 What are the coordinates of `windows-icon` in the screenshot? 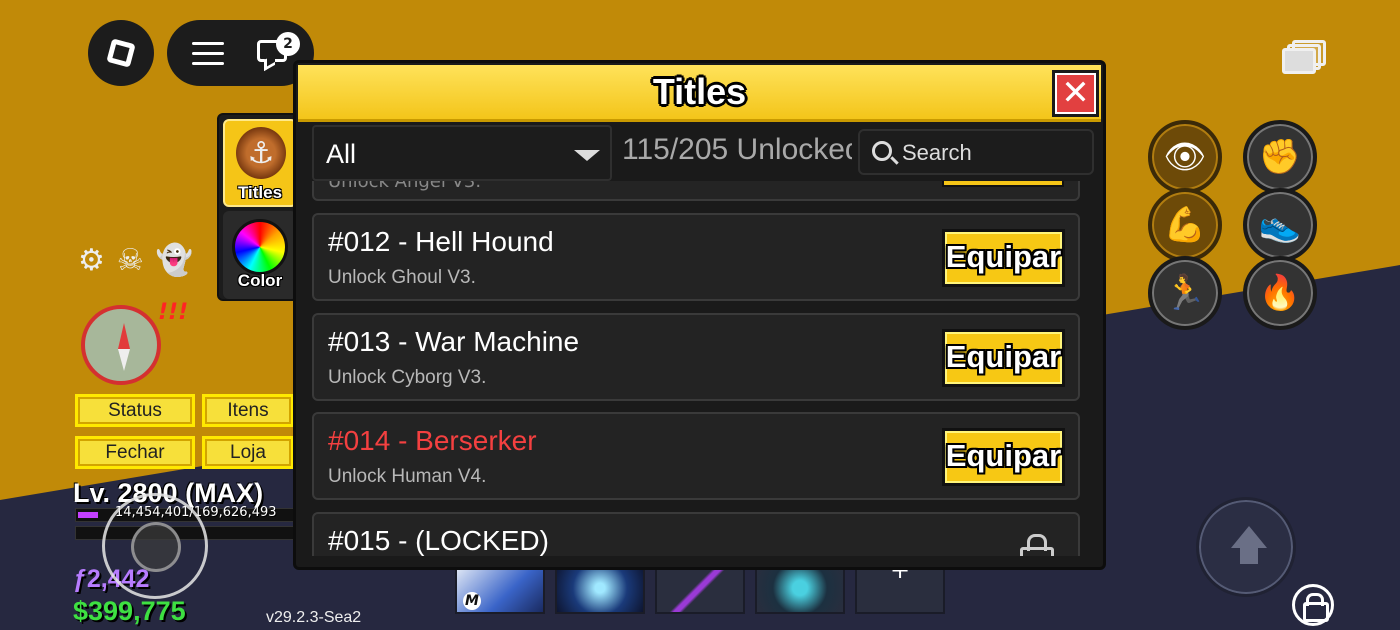 It's located at (1304, 57).